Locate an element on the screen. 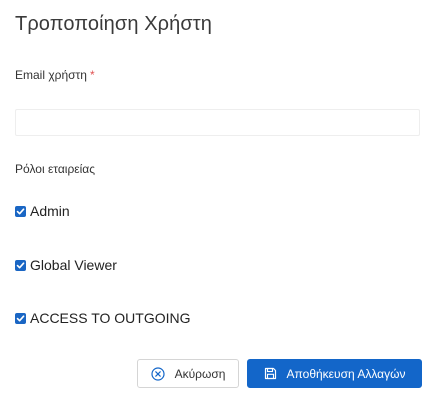 This screenshot has width=439, height=396. role-admin: Admin is located at coordinates (42, 211).